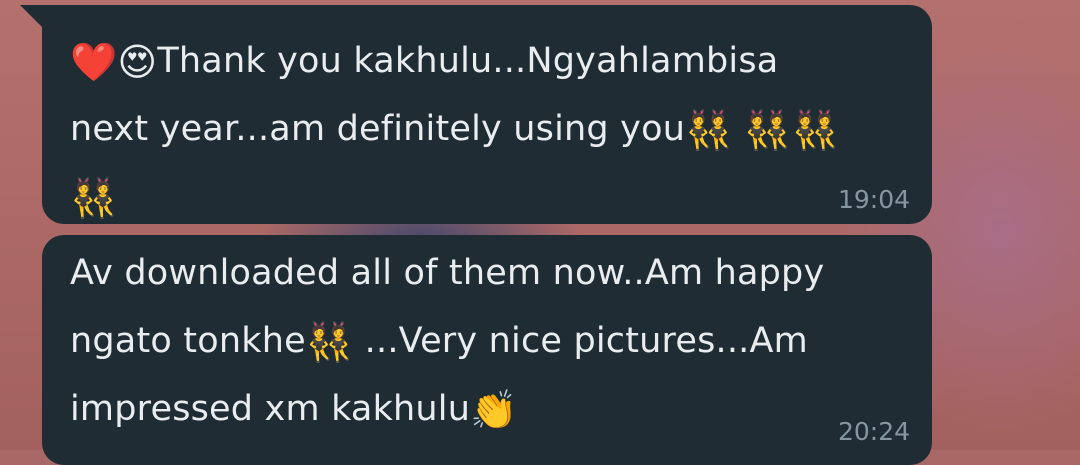  Describe the element at coordinates (378, 129) in the screenshot. I see `message-line-text: next year...am definitely using you` at that location.